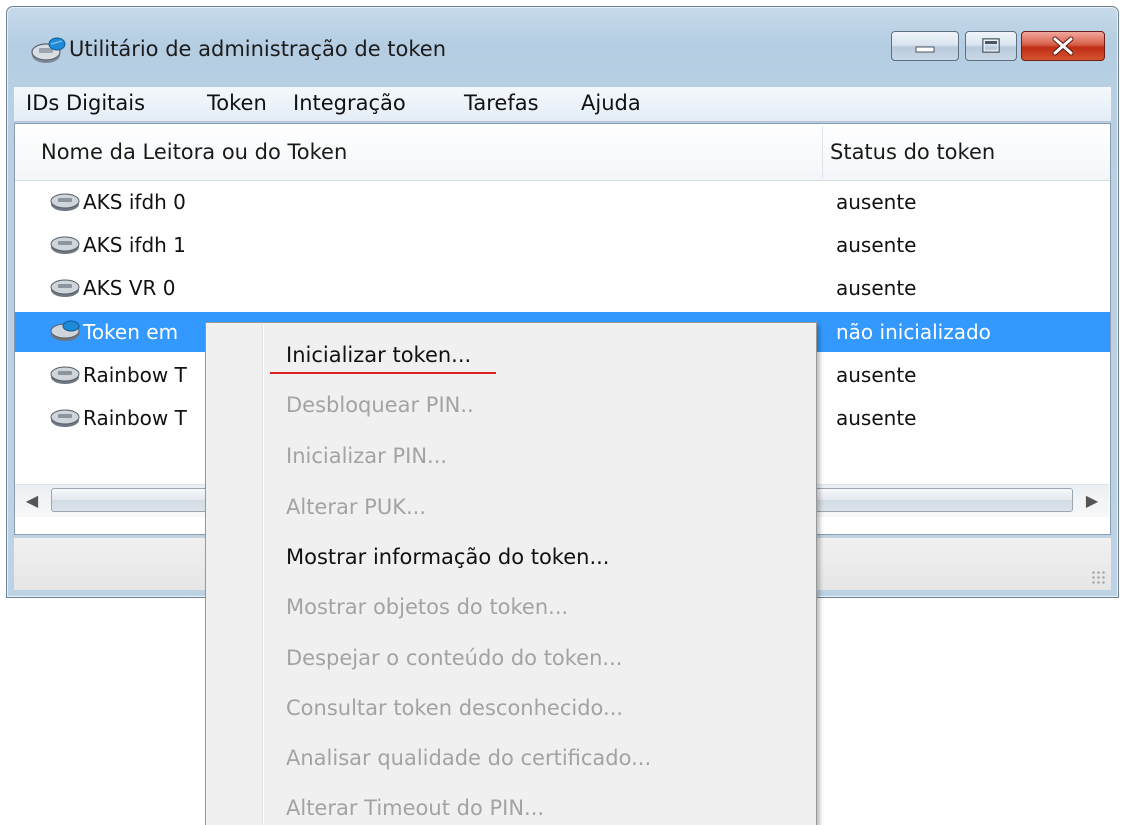 This screenshot has width=1121, height=825. I want to click on list-item: AKS ifdh 0 ausente, so click(562, 202).